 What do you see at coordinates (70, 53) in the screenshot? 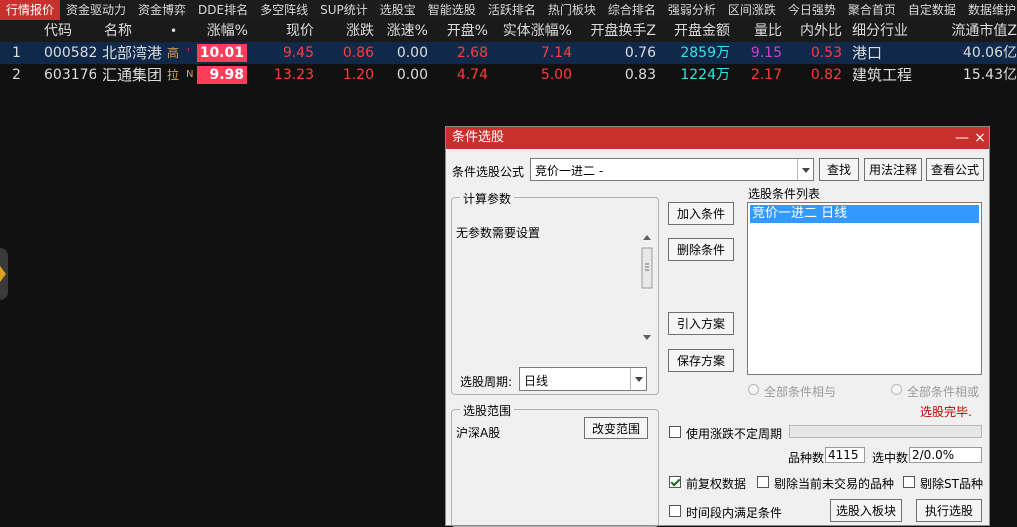
I see `row-code: 000582` at bounding box center [70, 53].